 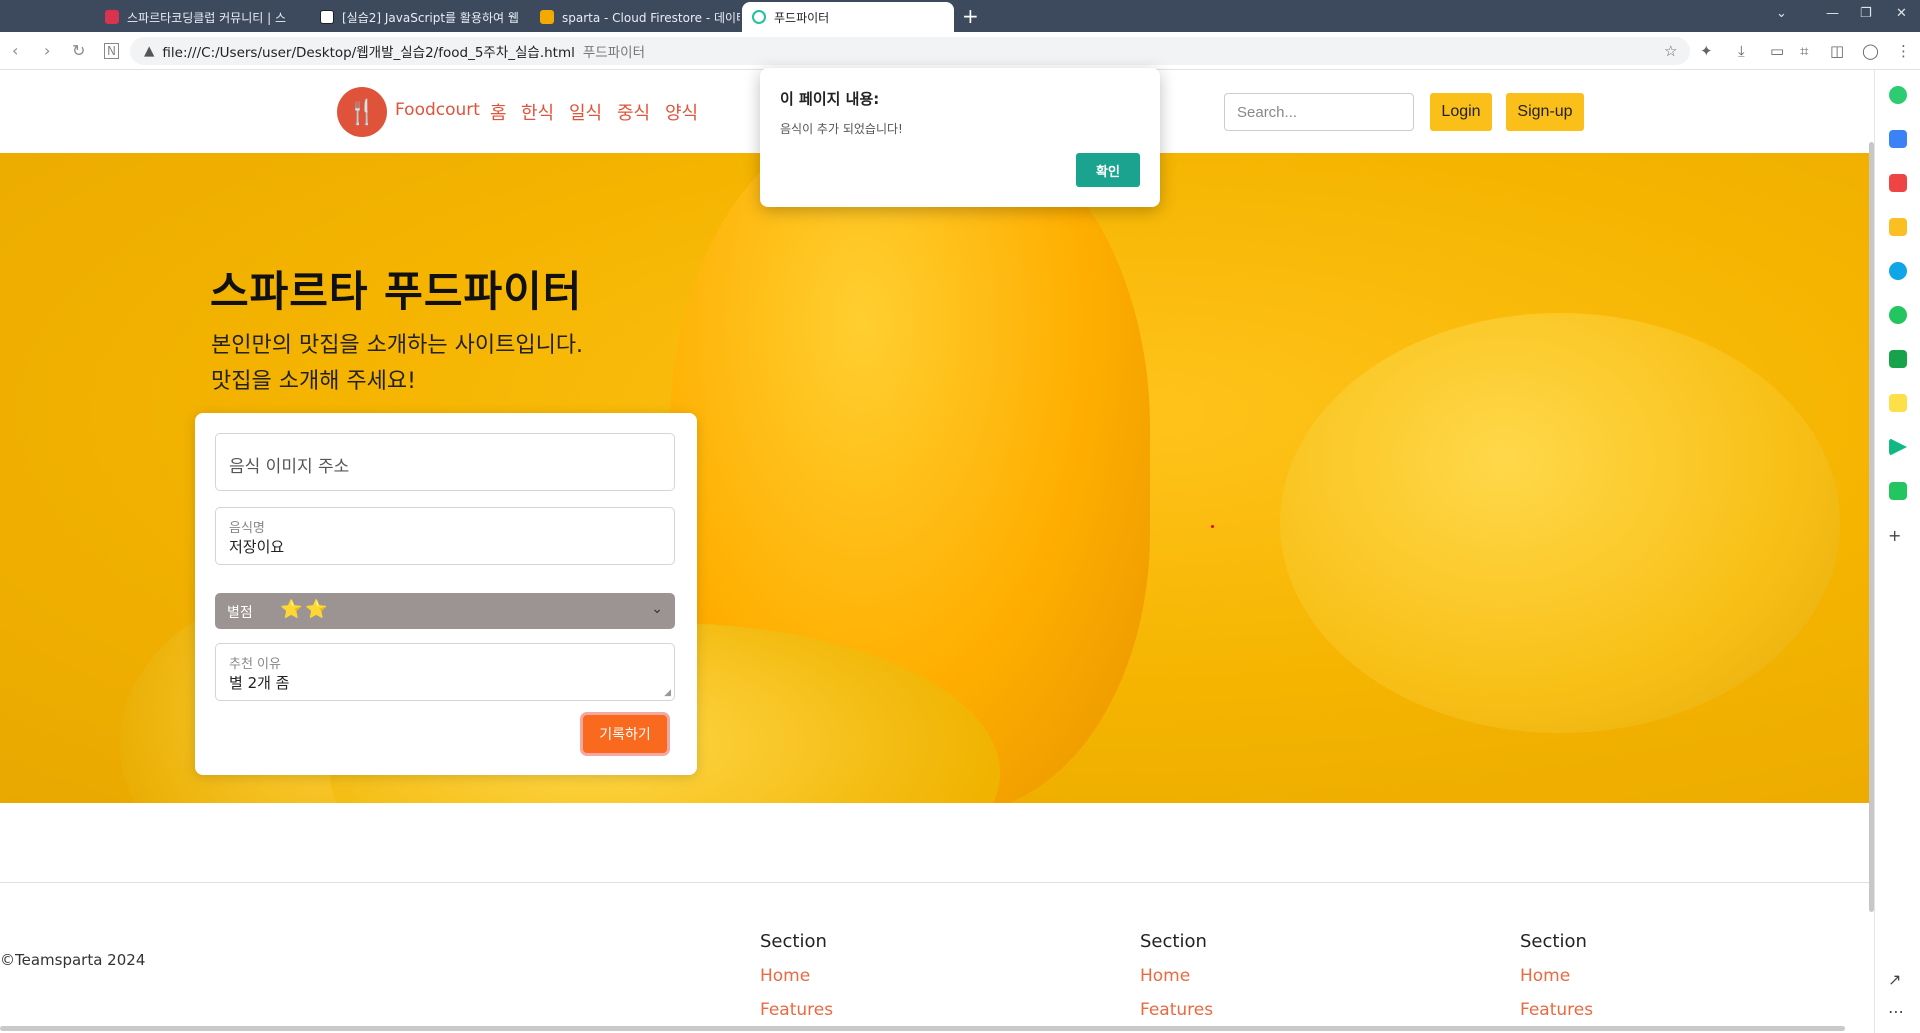 What do you see at coordinates (1898, 359) in the screenshot?
I see `webtoon-icon` at bounding box center [1898, 359].